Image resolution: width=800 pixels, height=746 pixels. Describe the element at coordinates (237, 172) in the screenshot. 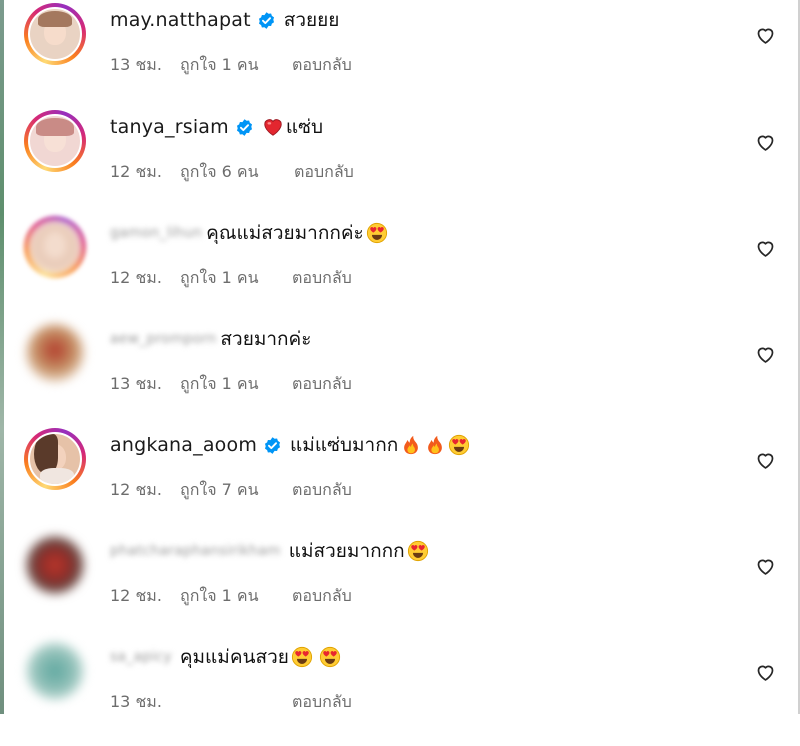

I see `comment-like-count: ถูกใจ 6 คน` at that location.